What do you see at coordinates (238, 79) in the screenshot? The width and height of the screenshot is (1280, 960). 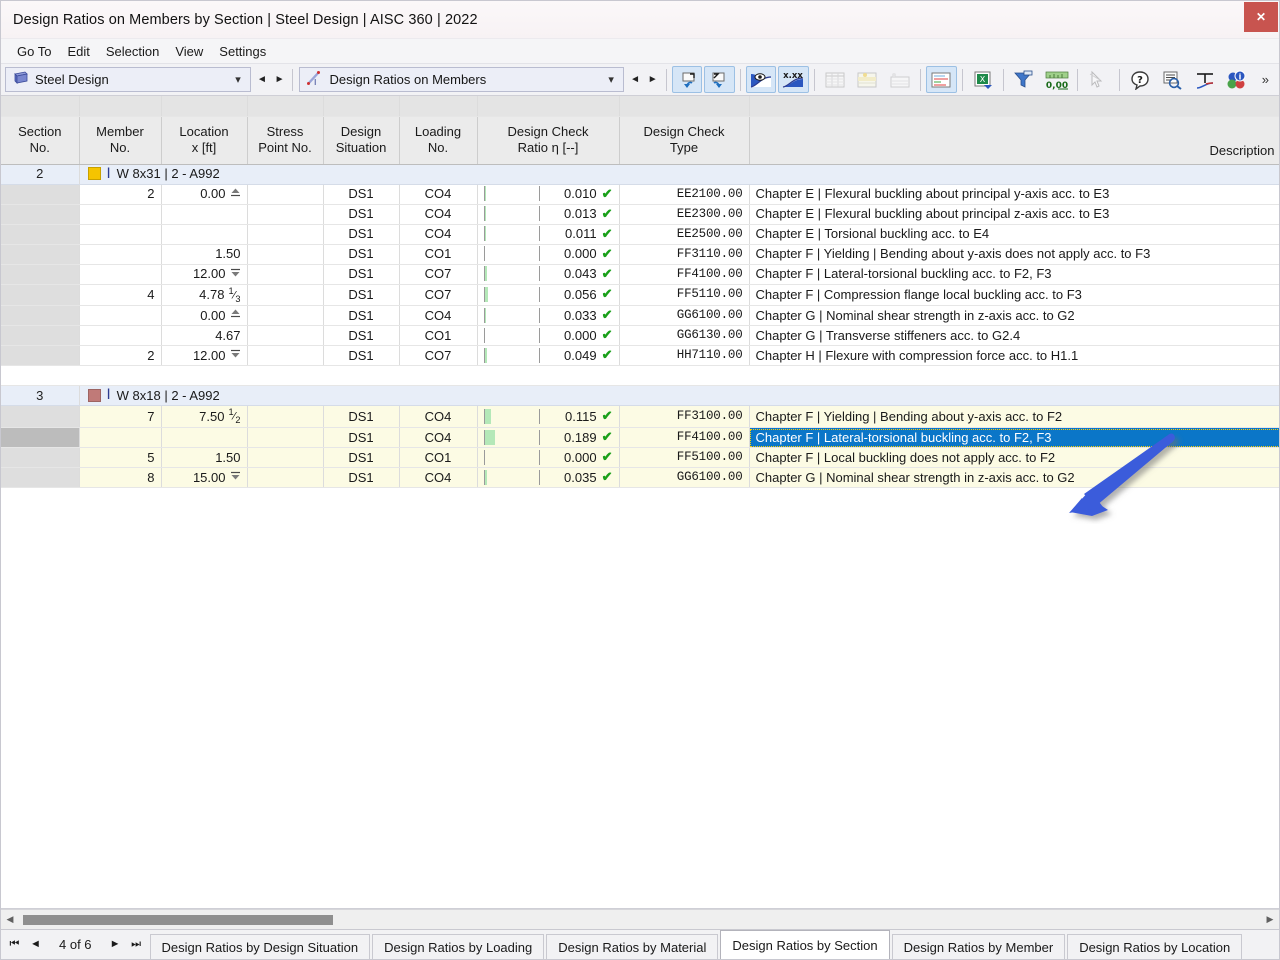 I see `chevron-down-icon: ▾` at bounding box center [238, 79].